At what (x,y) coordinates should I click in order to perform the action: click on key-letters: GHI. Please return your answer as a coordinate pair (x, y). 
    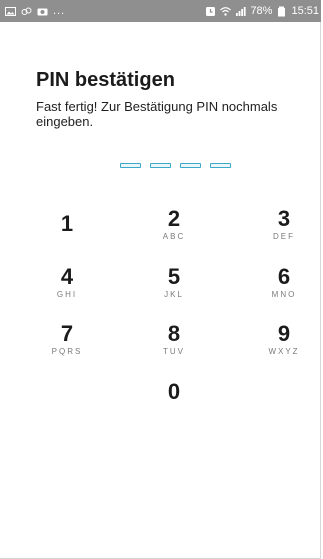
    Looking at the image, I should click on (67, 294).